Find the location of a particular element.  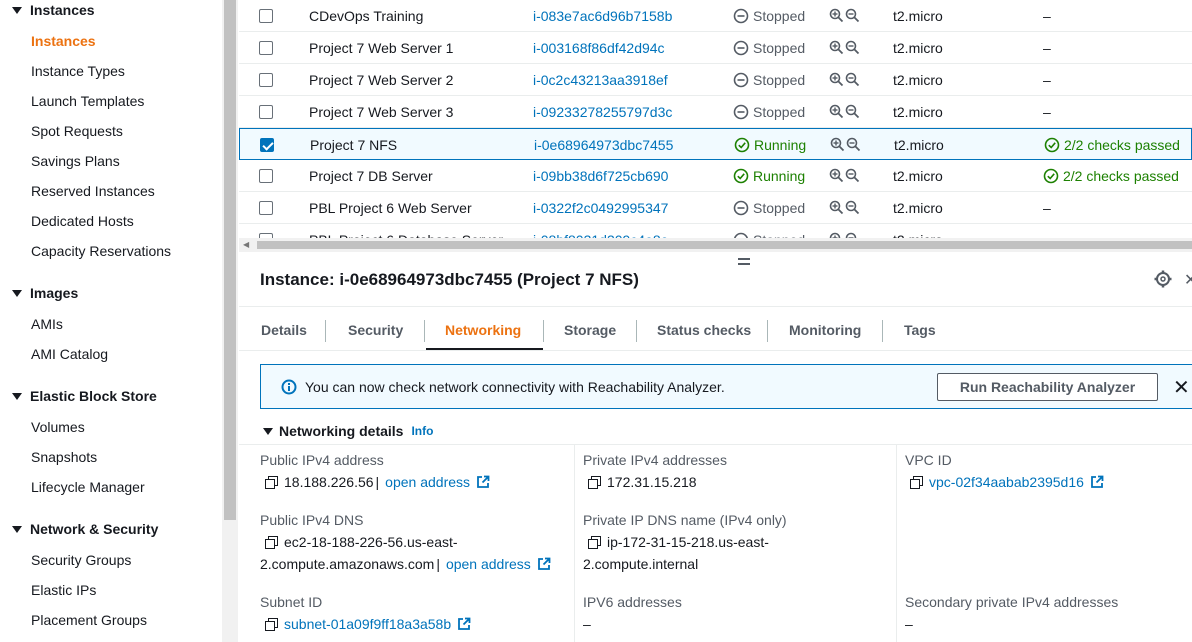

run-reachability-analyzer-button: Run Reachability Analyzer is located at coordinates (1047, 387).